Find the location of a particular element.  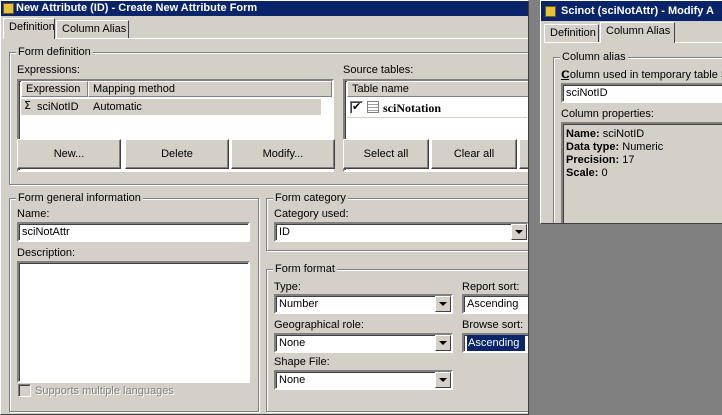

category-used-label: Category used: is located at coordinates (311, 214).